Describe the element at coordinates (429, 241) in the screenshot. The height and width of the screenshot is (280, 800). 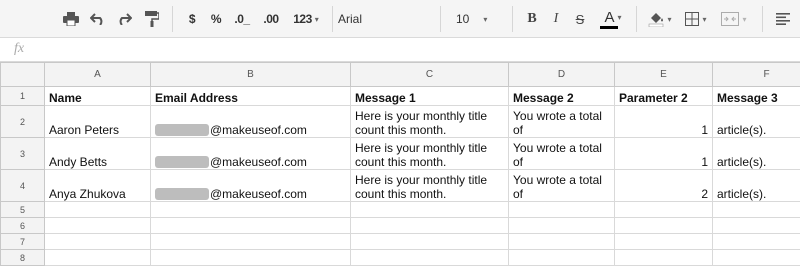
I see `cell-c7` at that location.